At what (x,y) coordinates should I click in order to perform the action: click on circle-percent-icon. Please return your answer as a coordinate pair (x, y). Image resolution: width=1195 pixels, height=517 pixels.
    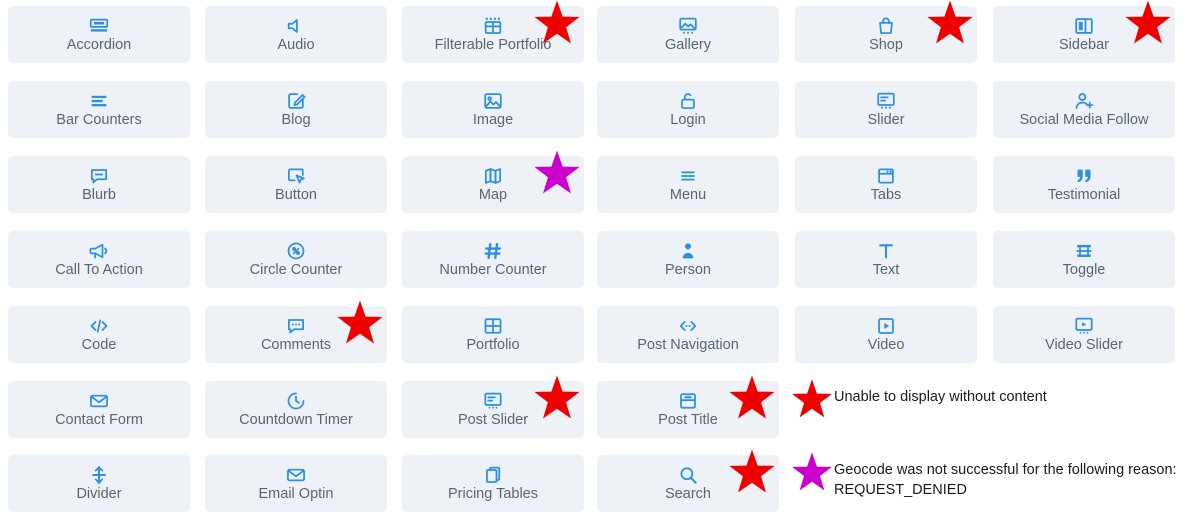
    Looking at the image, I should click on (296, 251).